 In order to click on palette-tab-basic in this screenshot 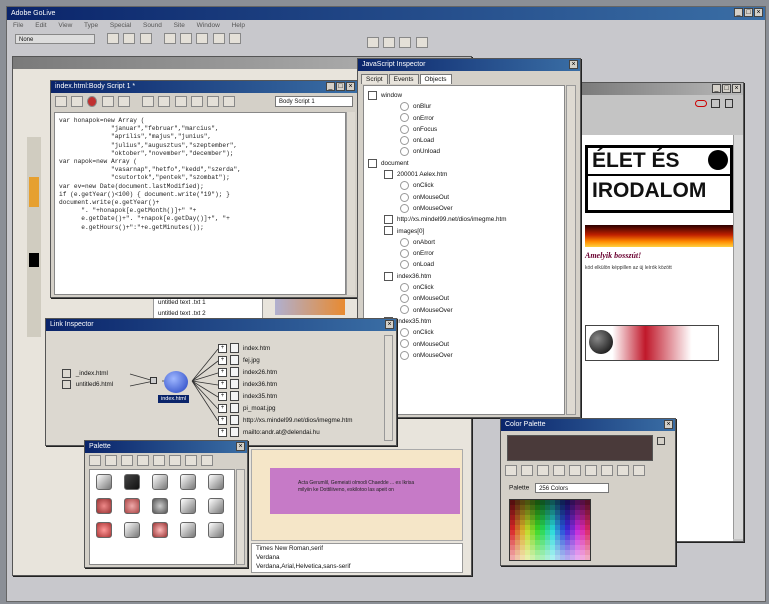, I will do `click(95, 460)`.